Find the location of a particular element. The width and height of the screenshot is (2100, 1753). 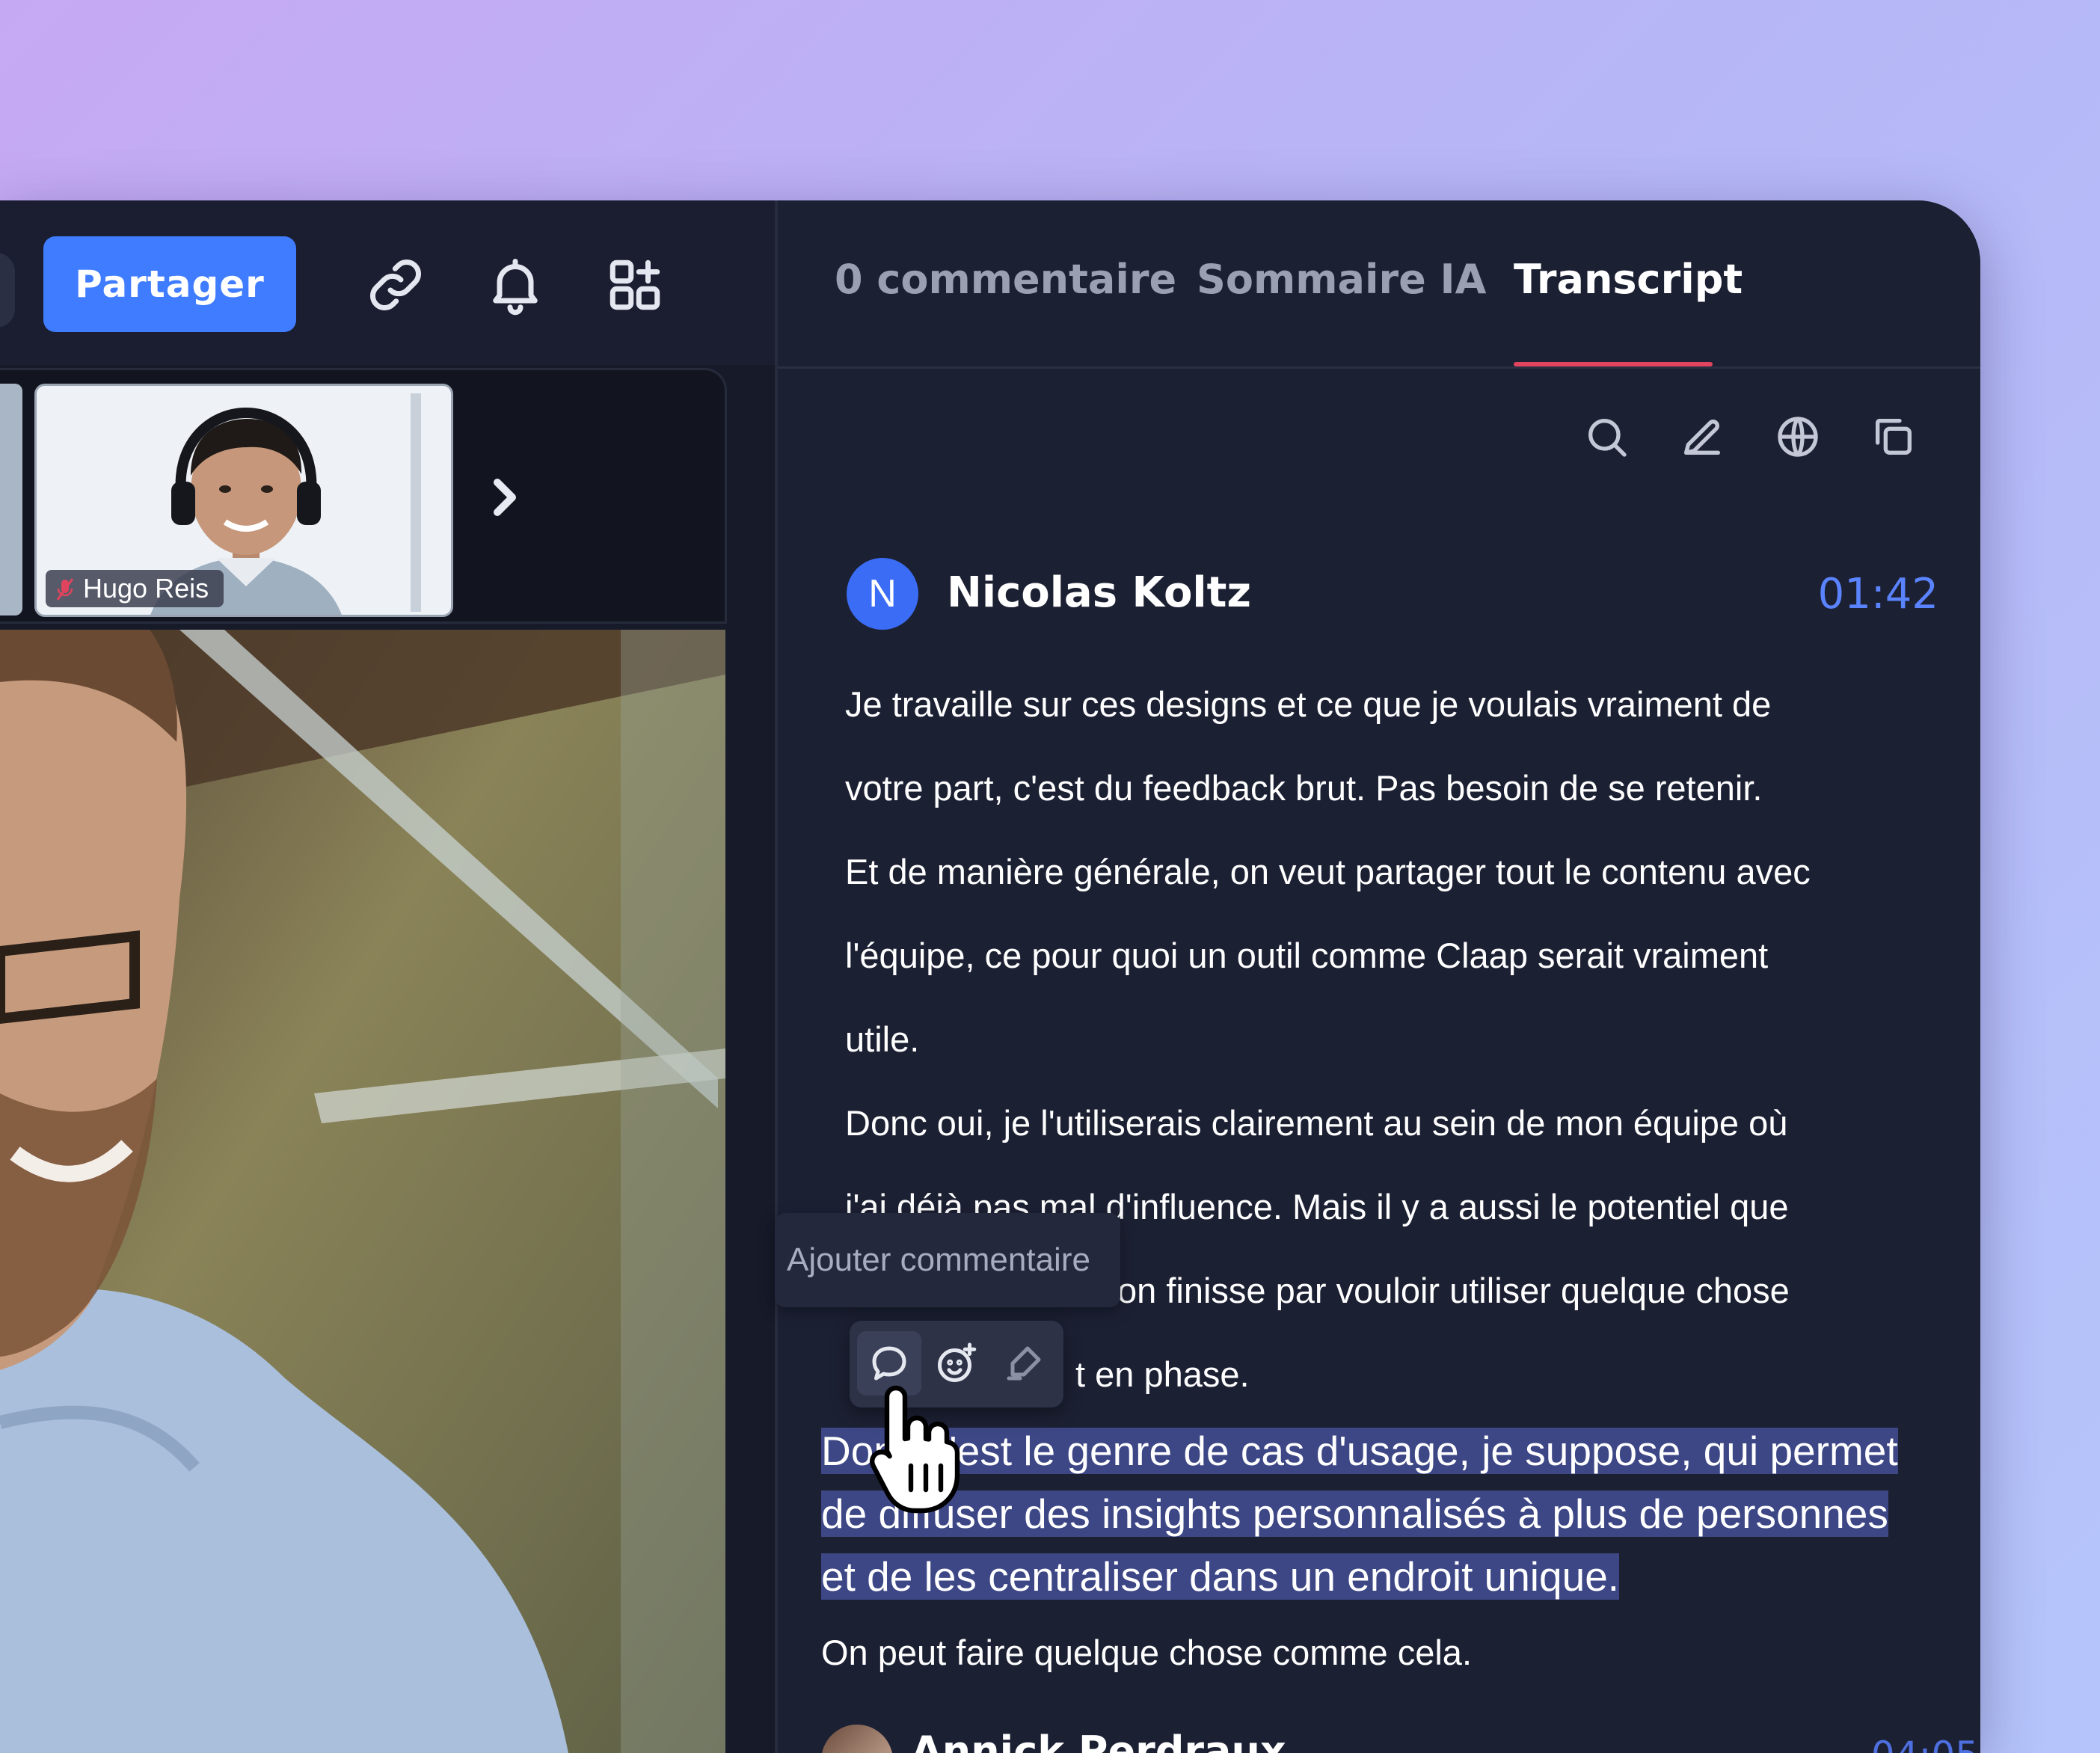

next-transcript-entry-header: Annick Perdraux 04:05 is located at coordinates (1401, 1738).